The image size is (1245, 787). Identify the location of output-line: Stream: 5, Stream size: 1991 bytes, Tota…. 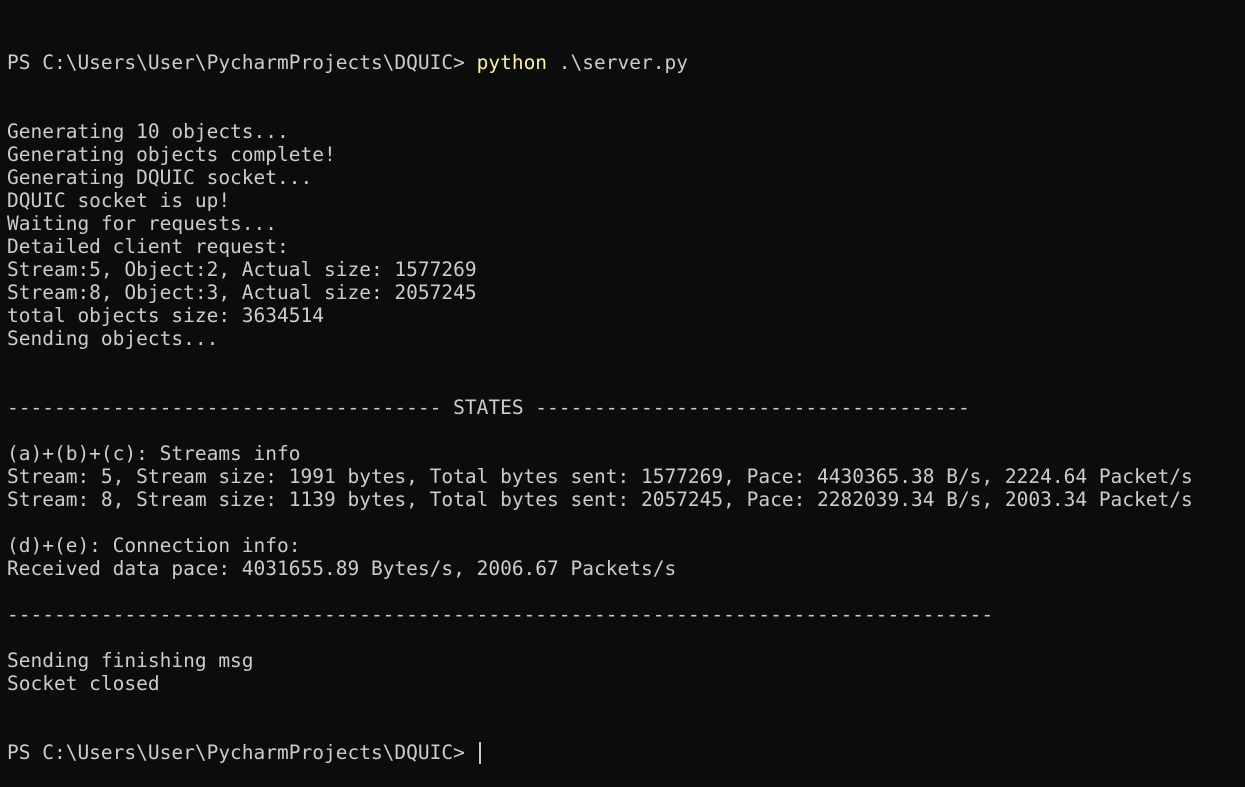
(600, 476).